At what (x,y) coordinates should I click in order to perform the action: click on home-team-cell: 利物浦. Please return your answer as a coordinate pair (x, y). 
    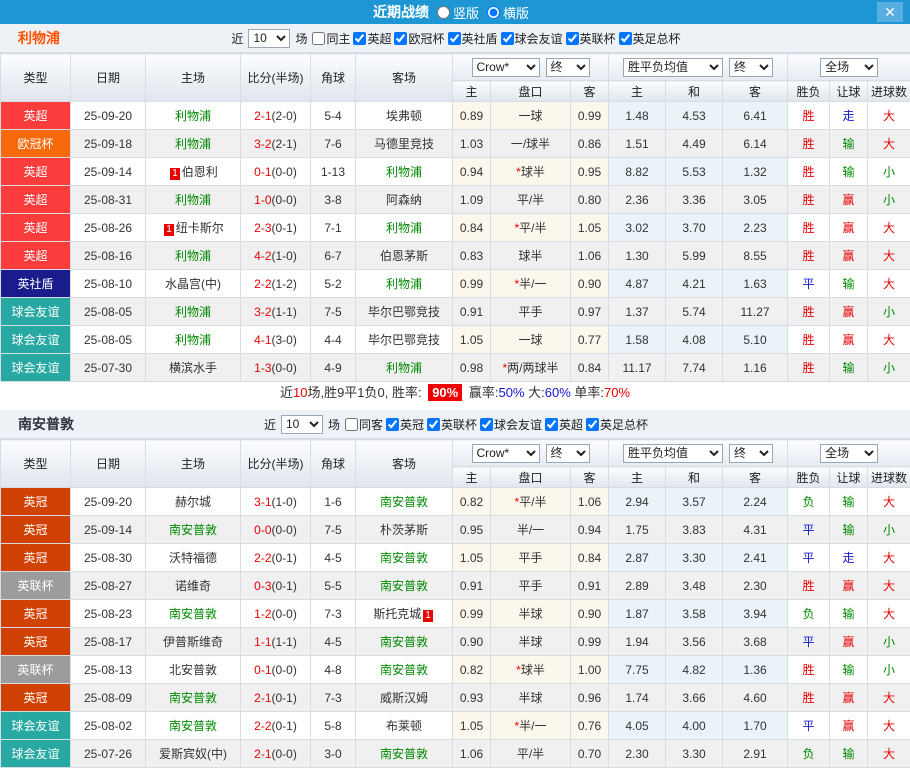
    Looking at the image, I should click on (193, 144).